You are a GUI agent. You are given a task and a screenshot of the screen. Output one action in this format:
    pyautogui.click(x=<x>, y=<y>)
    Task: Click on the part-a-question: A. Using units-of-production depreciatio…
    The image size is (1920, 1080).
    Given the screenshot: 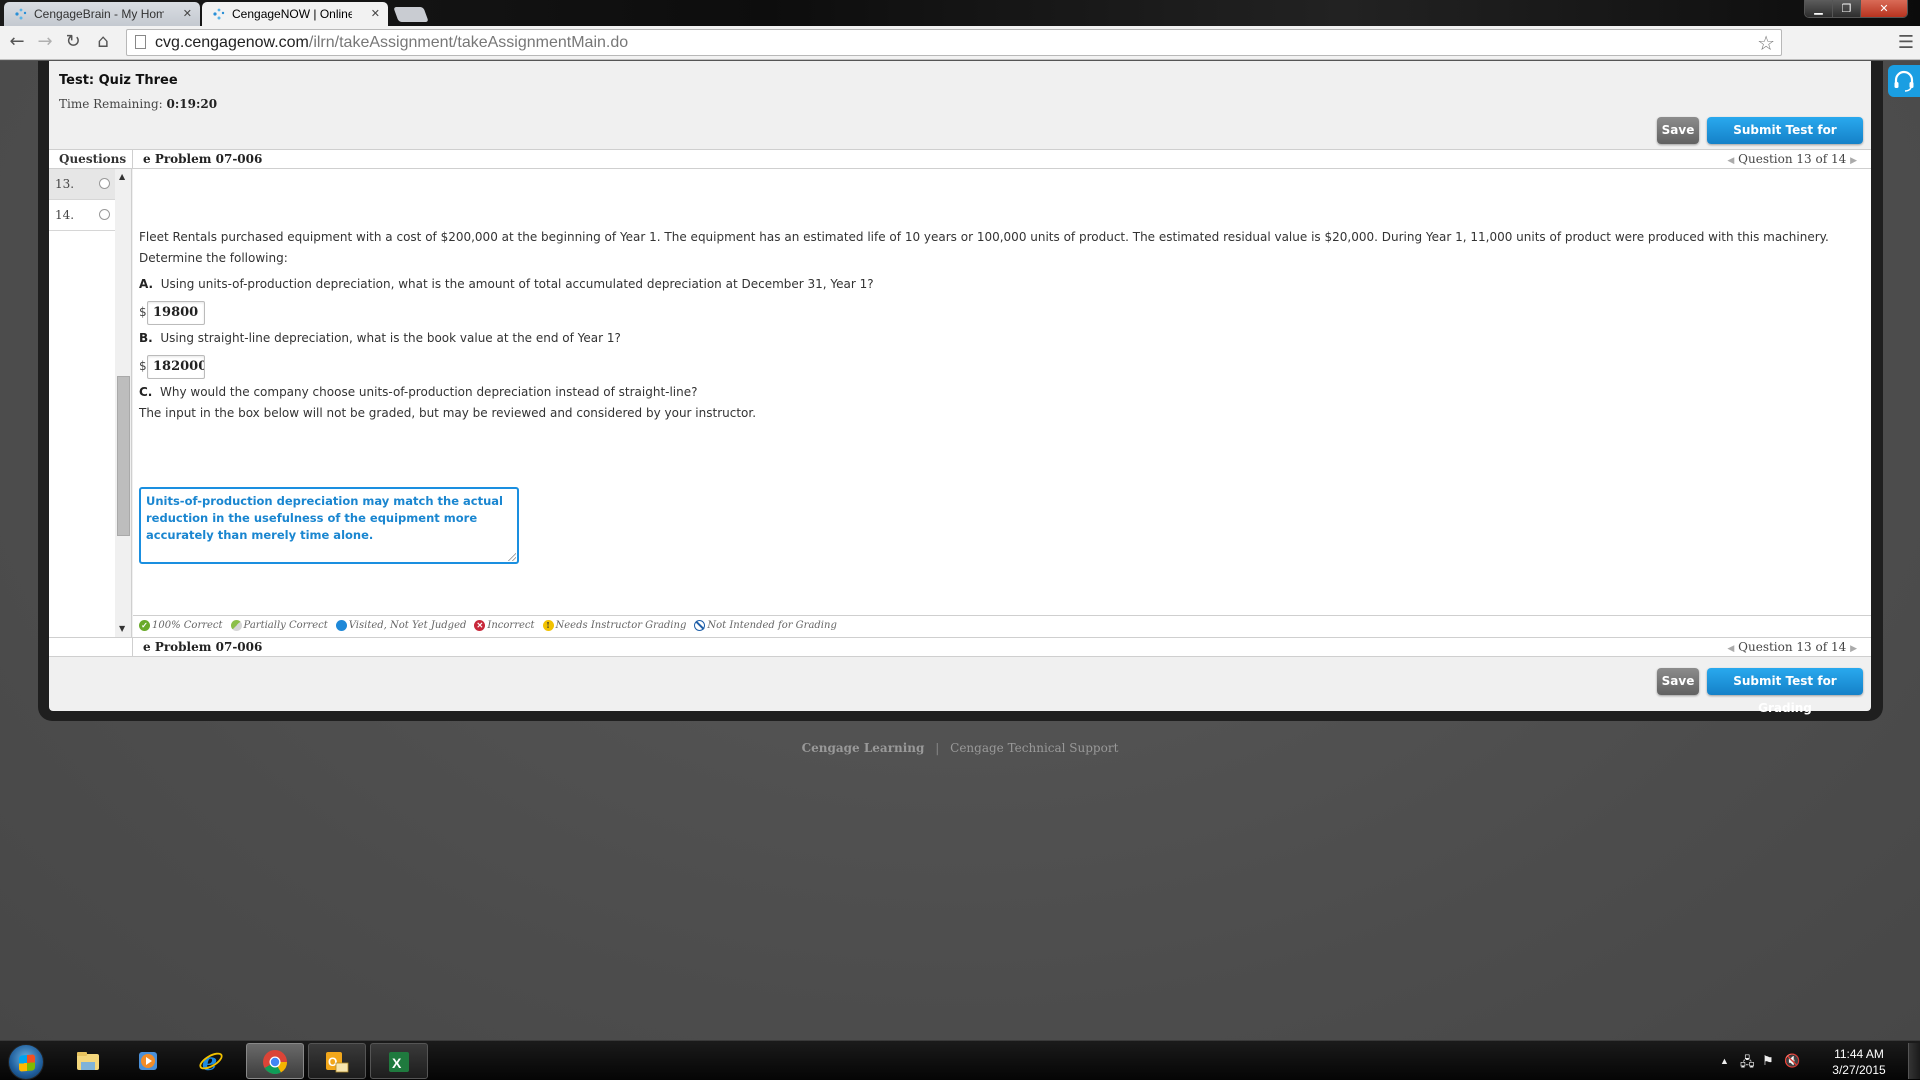 What is the action you would take?
    pyautogui.click(x=506, y=284)
    